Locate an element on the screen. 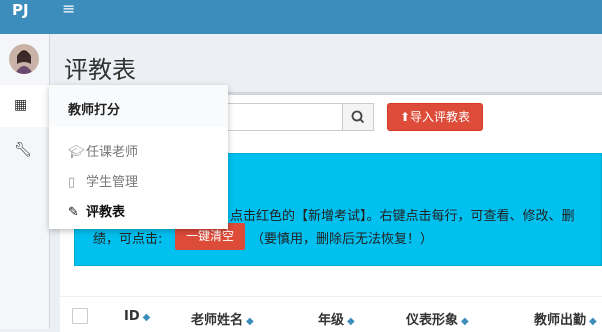 Image resolution: width=602 pixels, height=332 pixels. column-header-attendance: 教师出勤 ◆ is located at coordinates (565, 318).